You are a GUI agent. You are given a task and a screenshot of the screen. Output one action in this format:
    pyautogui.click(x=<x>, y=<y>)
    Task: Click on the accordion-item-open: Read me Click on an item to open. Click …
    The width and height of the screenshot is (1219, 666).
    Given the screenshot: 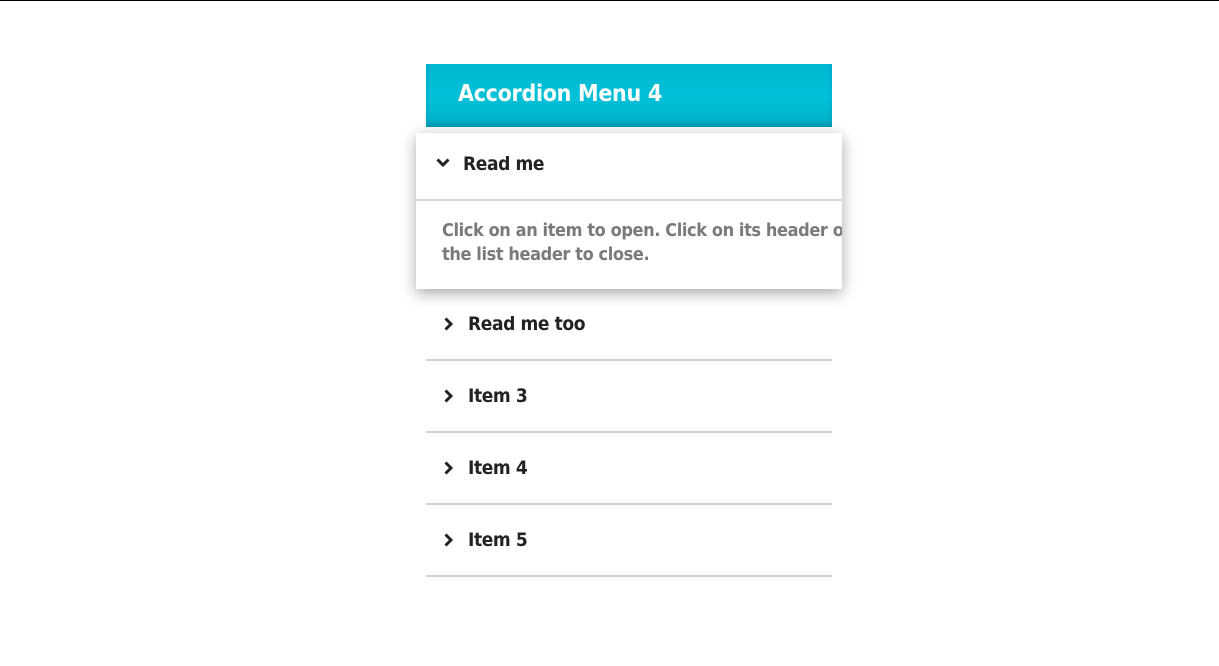 What is the action you would take?
    pyautogui.click(x=629, y=211)
    